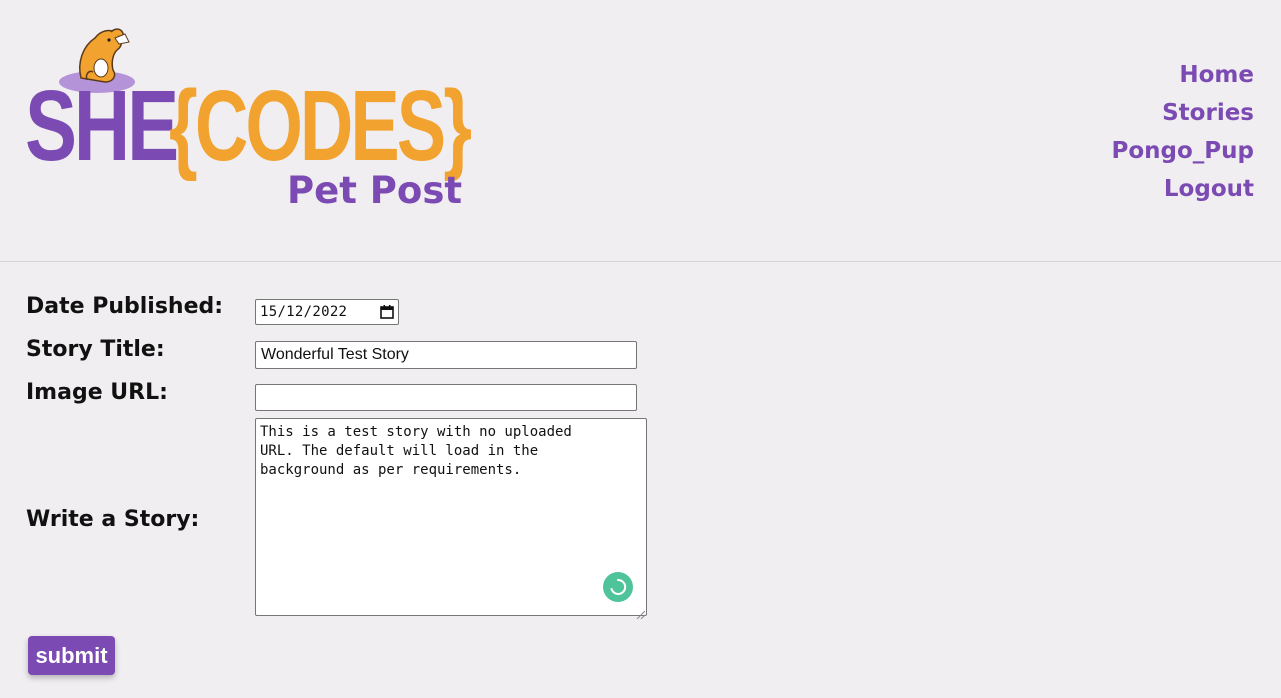 The image size is (1281, 698). Describe the element at coordinates (446, 397) in the screenshot. I see `image-url-input` at that location.